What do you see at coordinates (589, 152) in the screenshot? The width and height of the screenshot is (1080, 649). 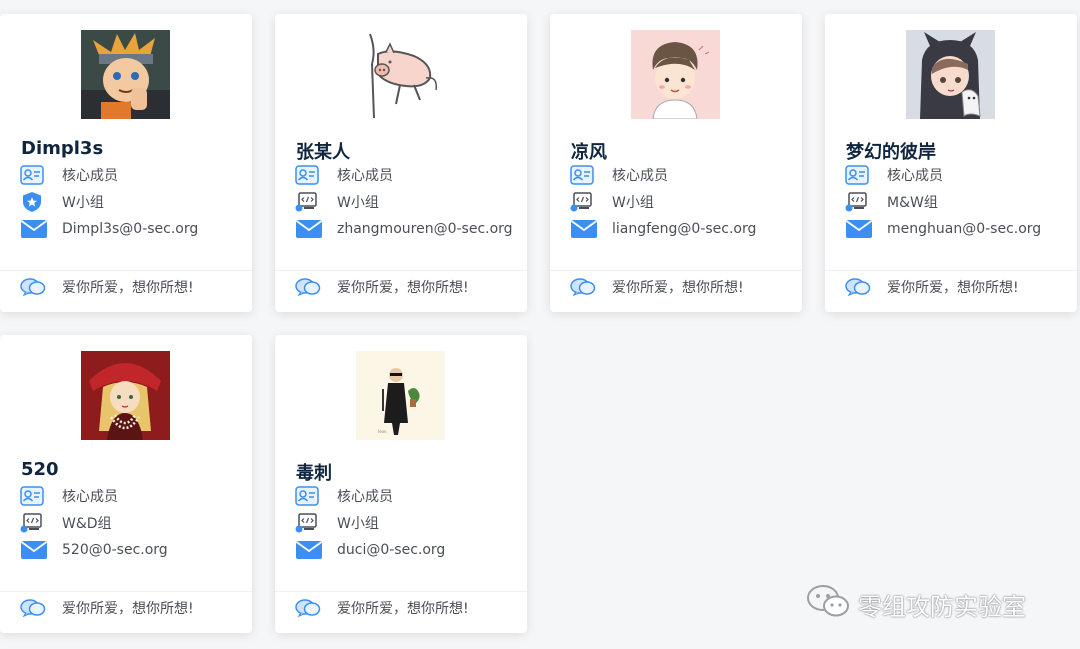 I see `member-name: 凉风` at bounding box center [589, 152].